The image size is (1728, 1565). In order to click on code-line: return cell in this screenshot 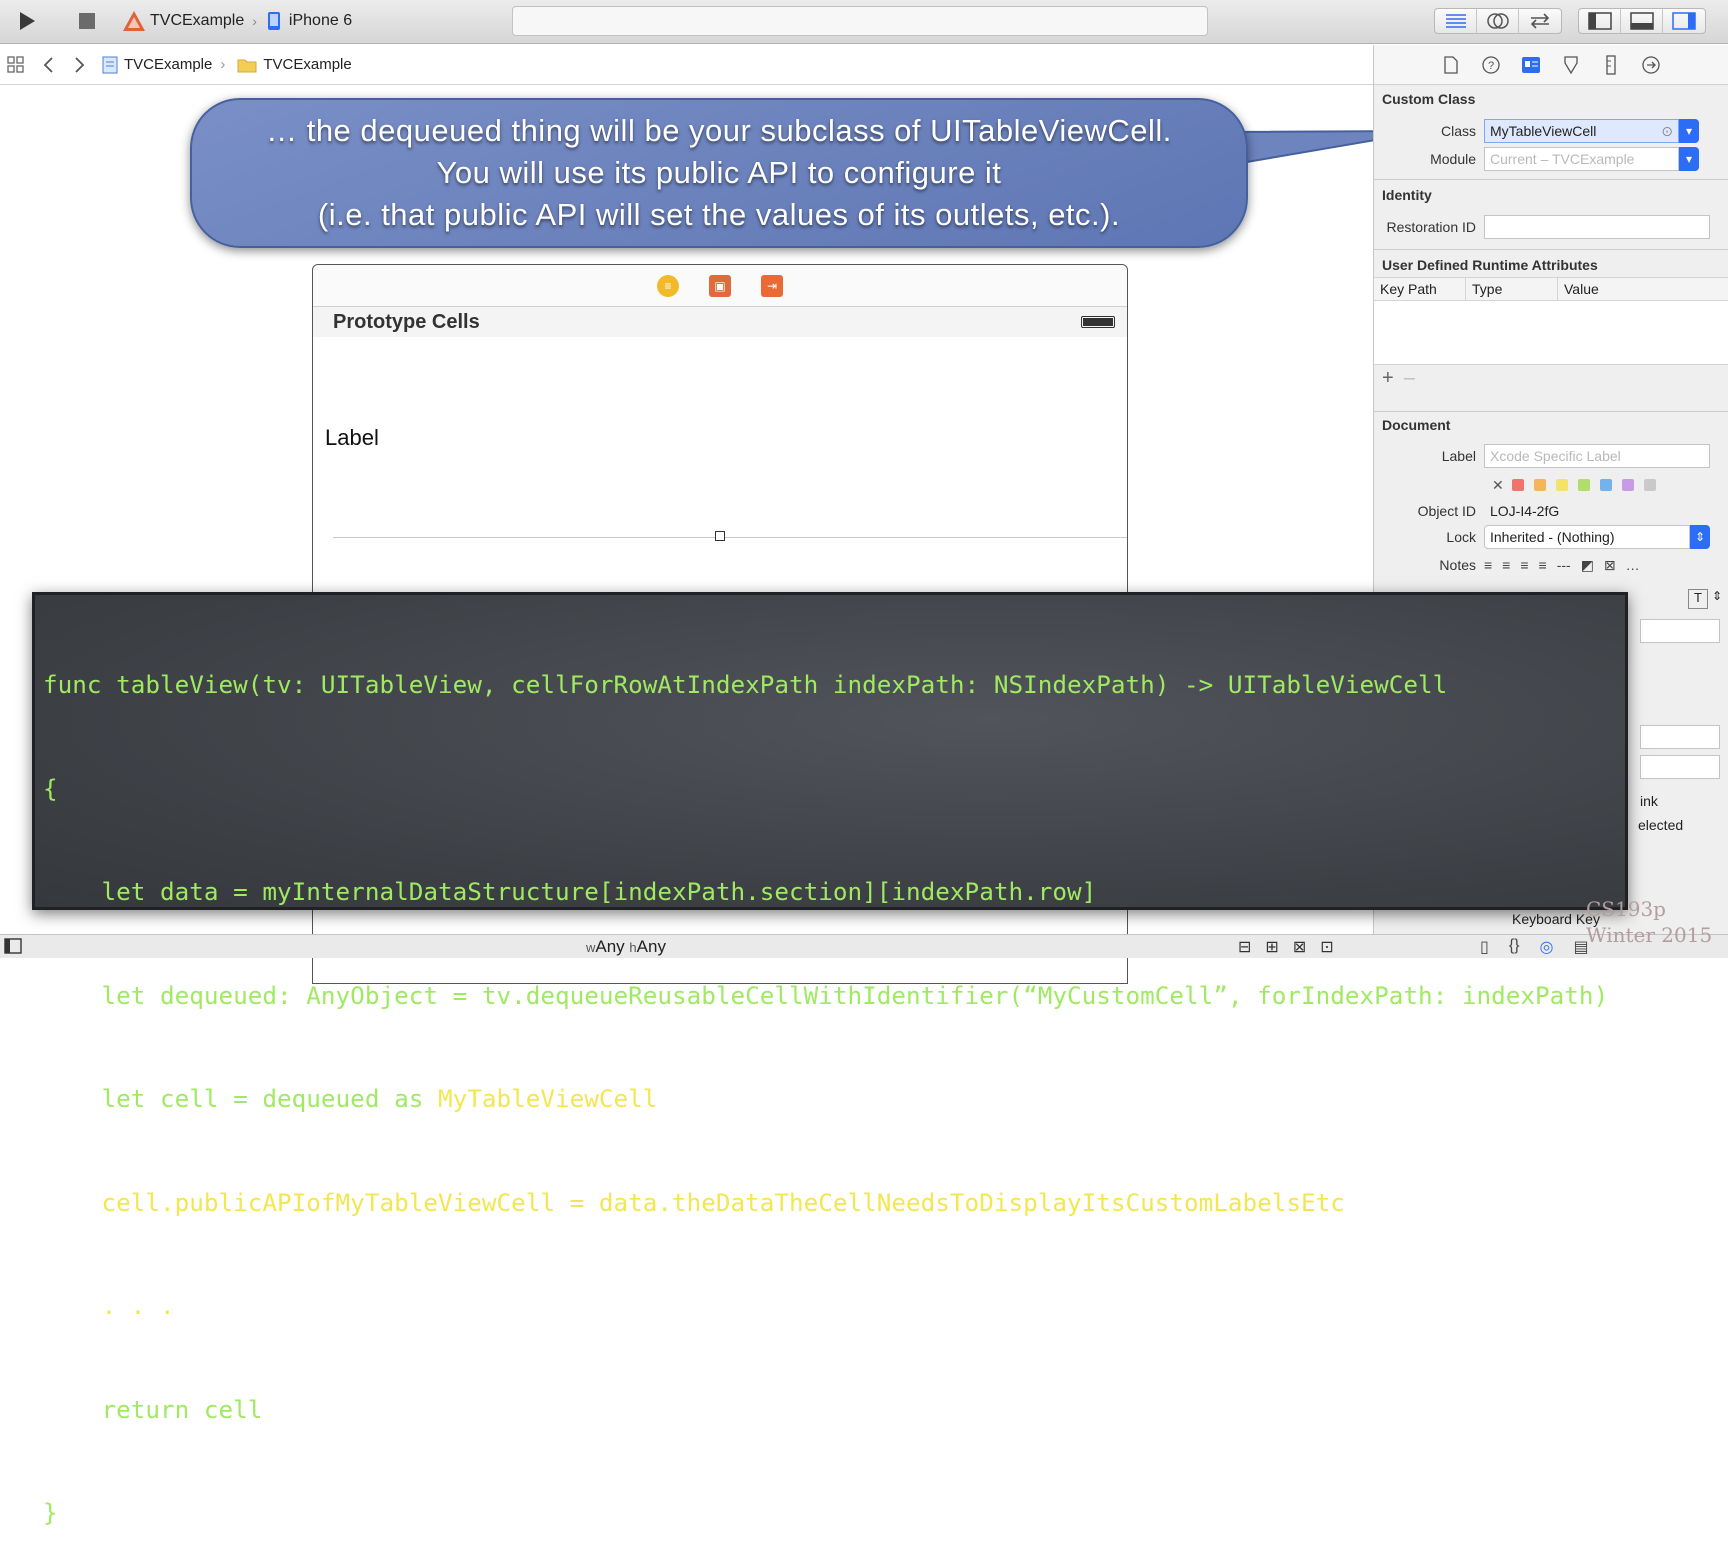, I will do `click(153, 1409)`.